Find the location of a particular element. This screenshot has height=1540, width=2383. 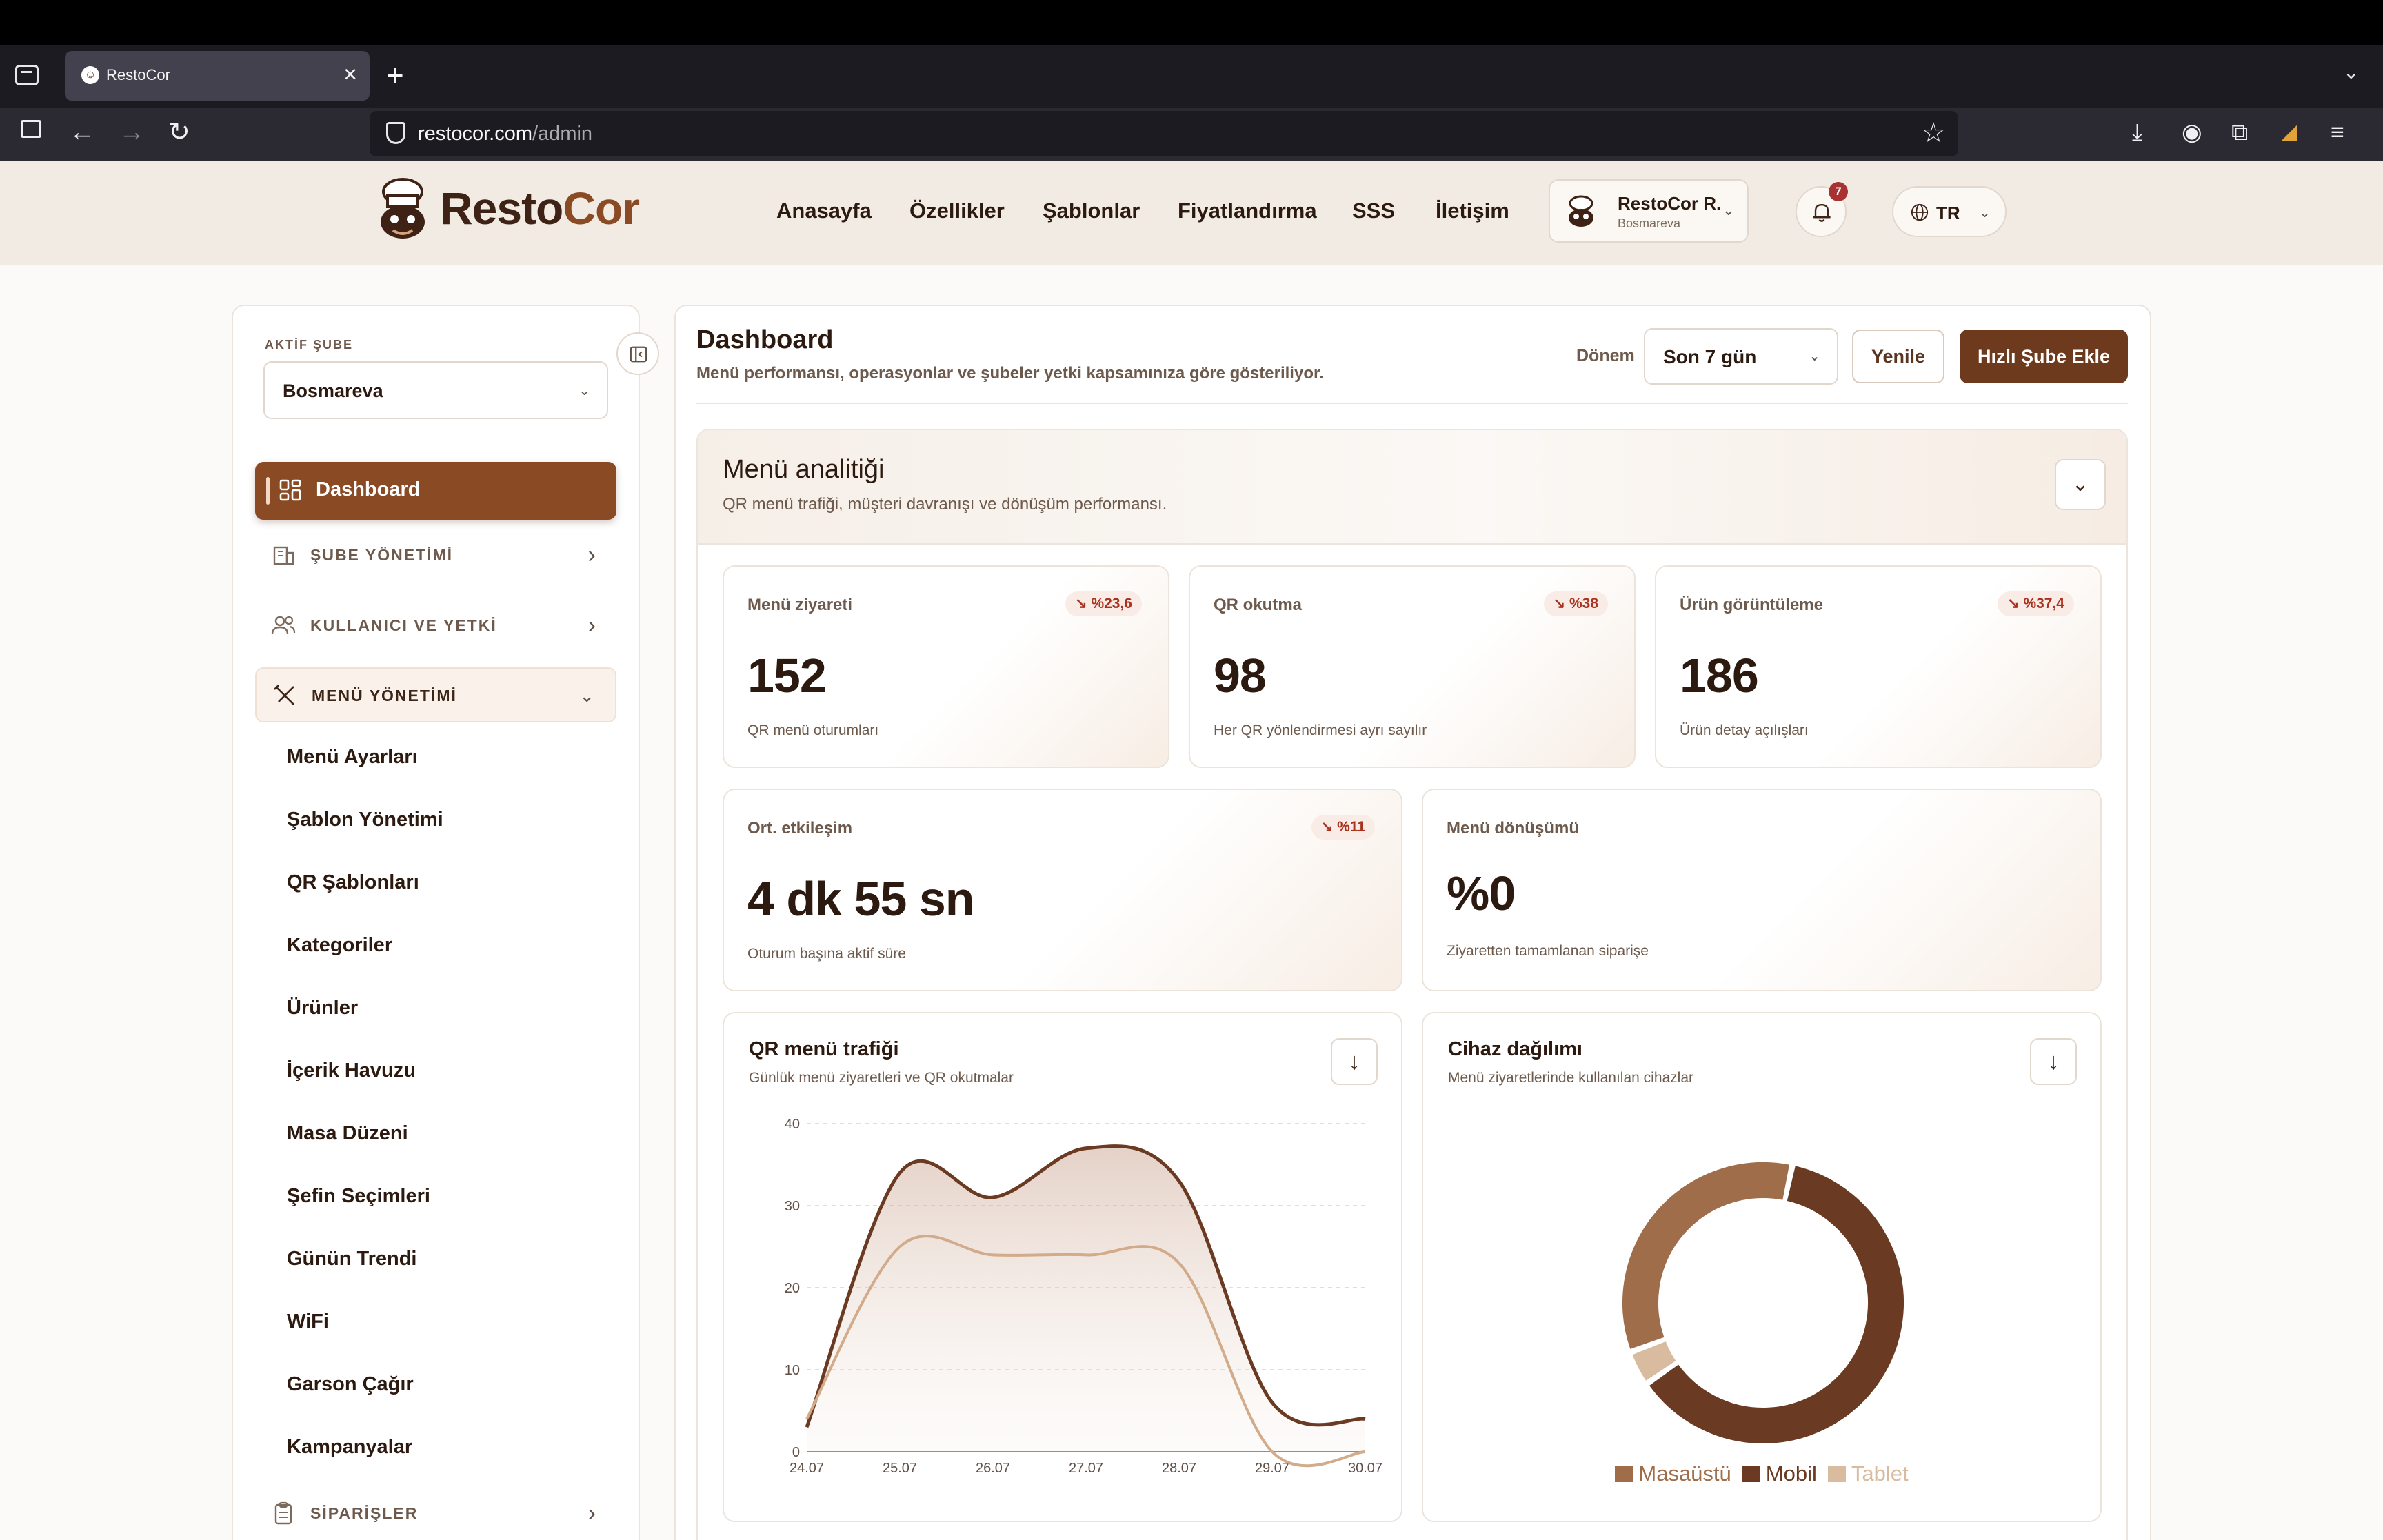

tab-overview-icon is located at coordinates (27, 75).